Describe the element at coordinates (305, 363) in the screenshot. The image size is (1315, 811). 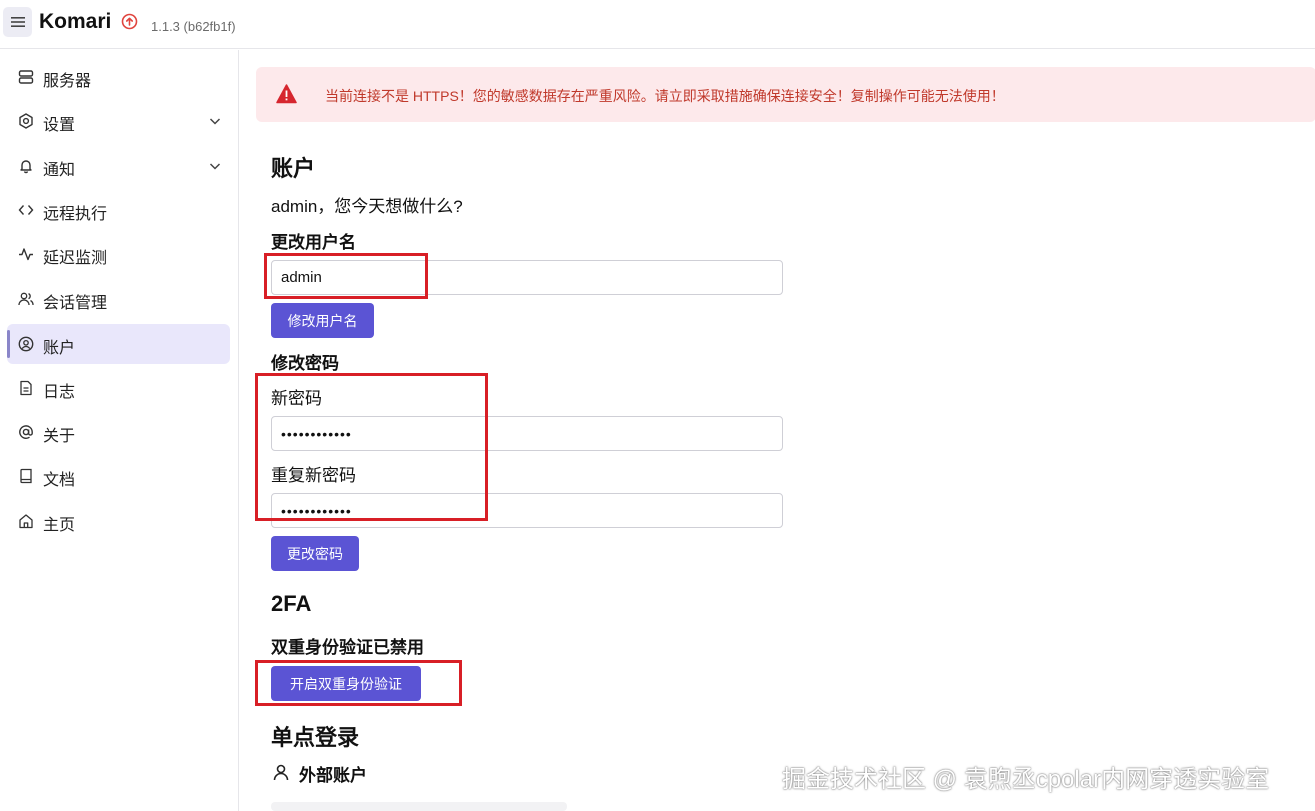
I see `change-password-heading: 修改密码` at that location.